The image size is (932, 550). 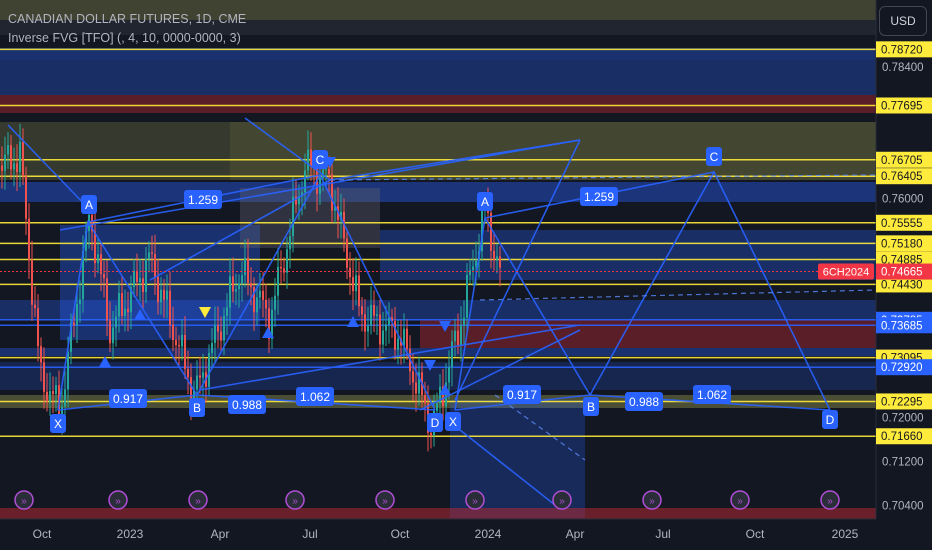 What do you see at coordinates (320, 160) in the screenshot?
I see `pattern-point-label: C` at bounding box center [320, 160].